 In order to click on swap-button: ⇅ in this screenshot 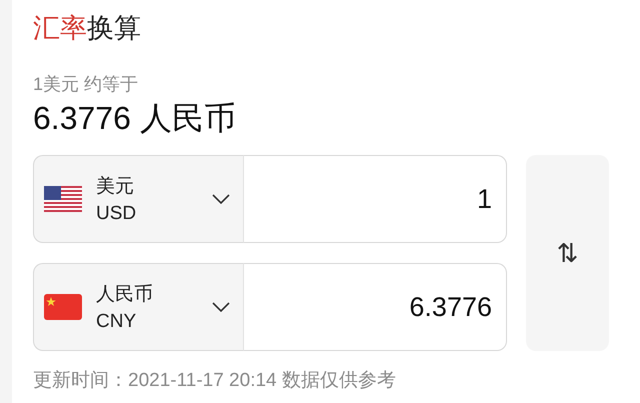, I will do `click(567, 253)`.